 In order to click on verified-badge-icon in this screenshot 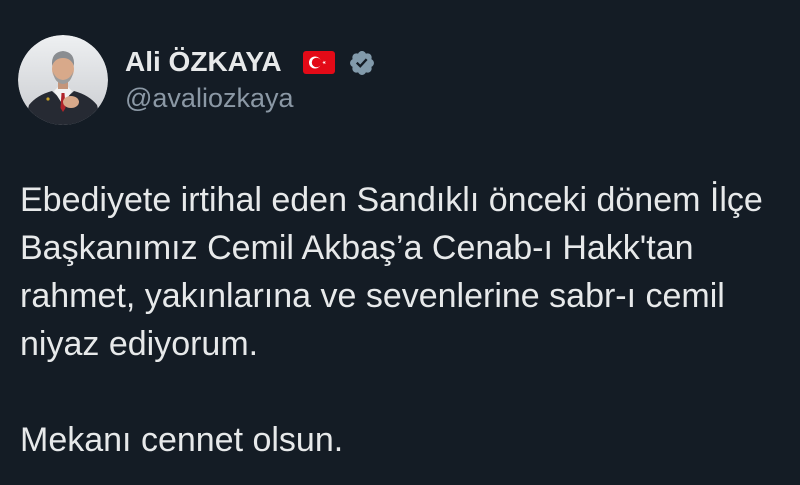, I will do `click(362, 63)`.